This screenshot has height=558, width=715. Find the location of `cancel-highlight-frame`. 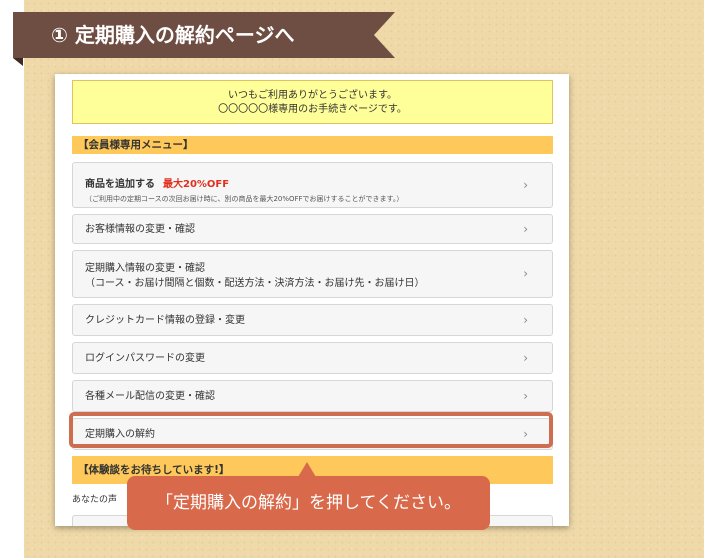

cancel-highlight-frame is located at coordinates (311, 430).